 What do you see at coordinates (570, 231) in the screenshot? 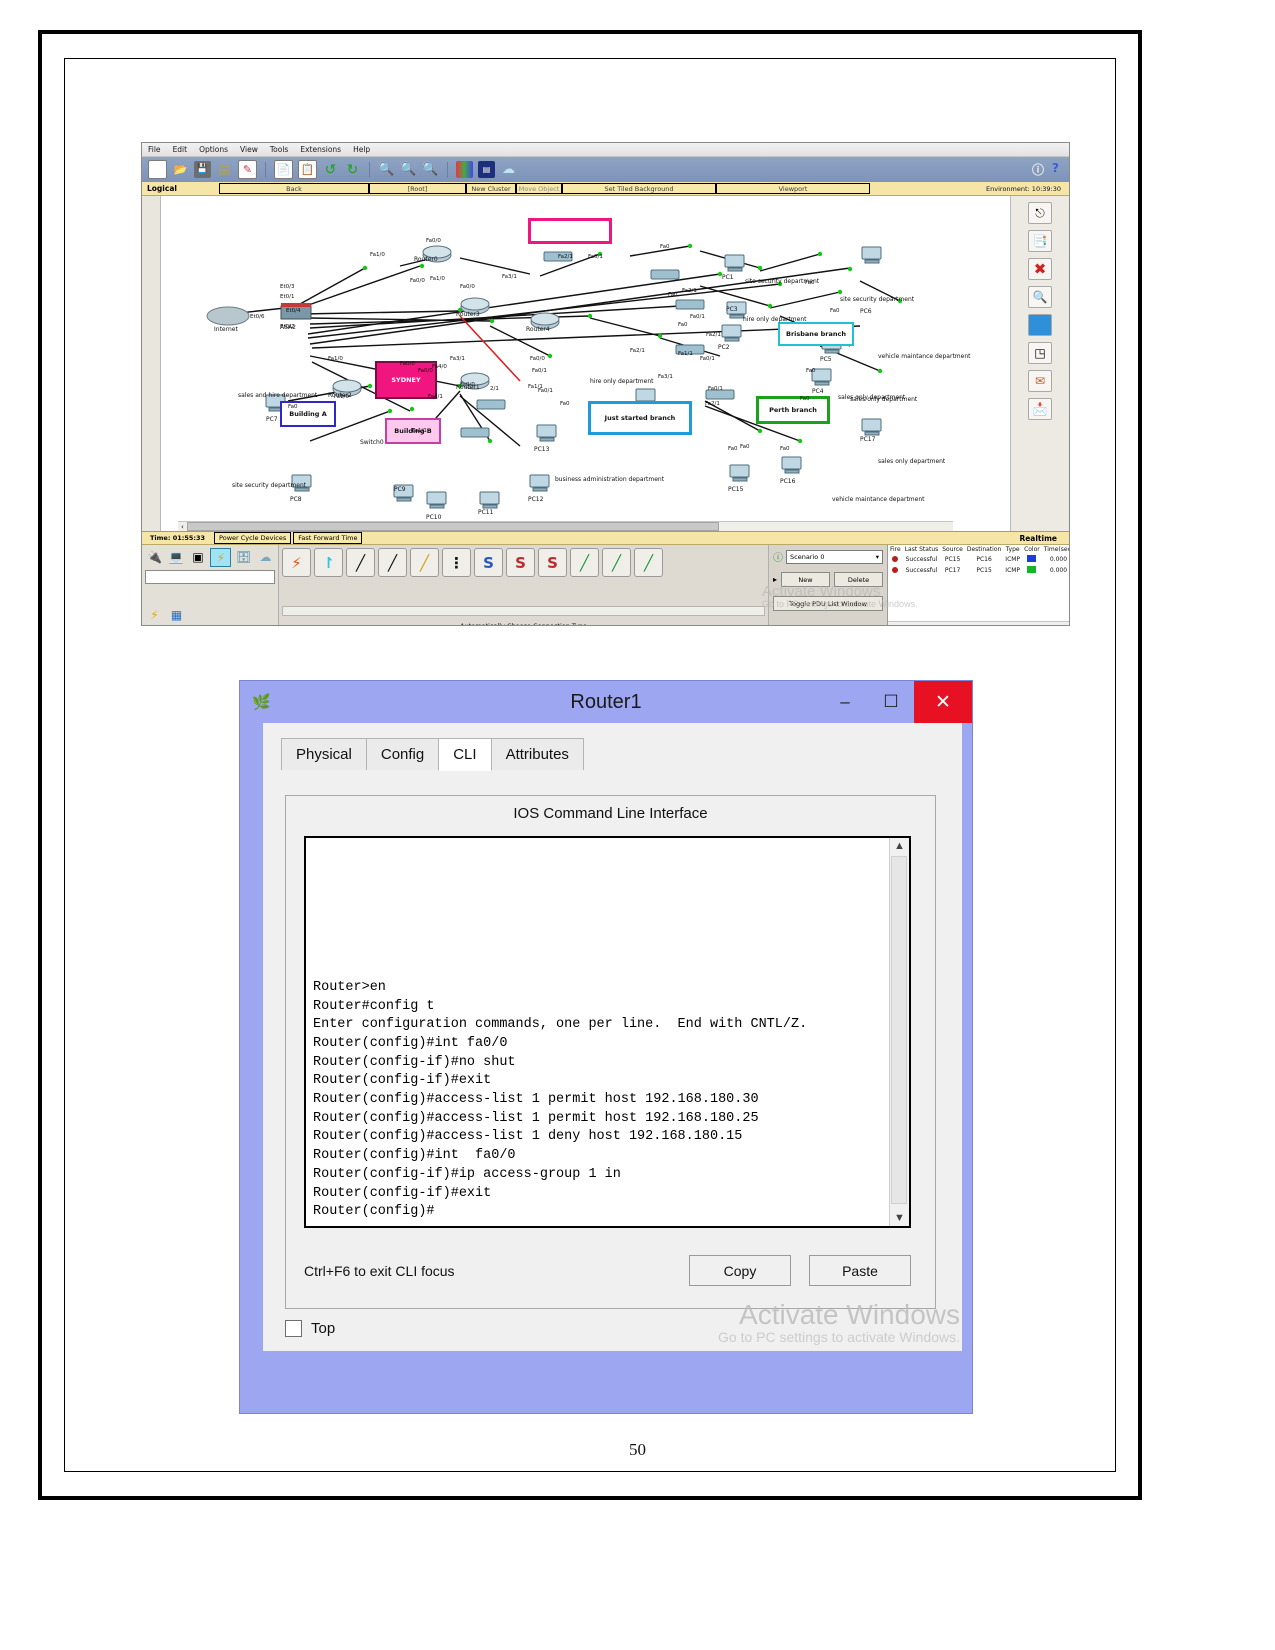
I see `region-box-top-pink` at bounding box center [570, 231].